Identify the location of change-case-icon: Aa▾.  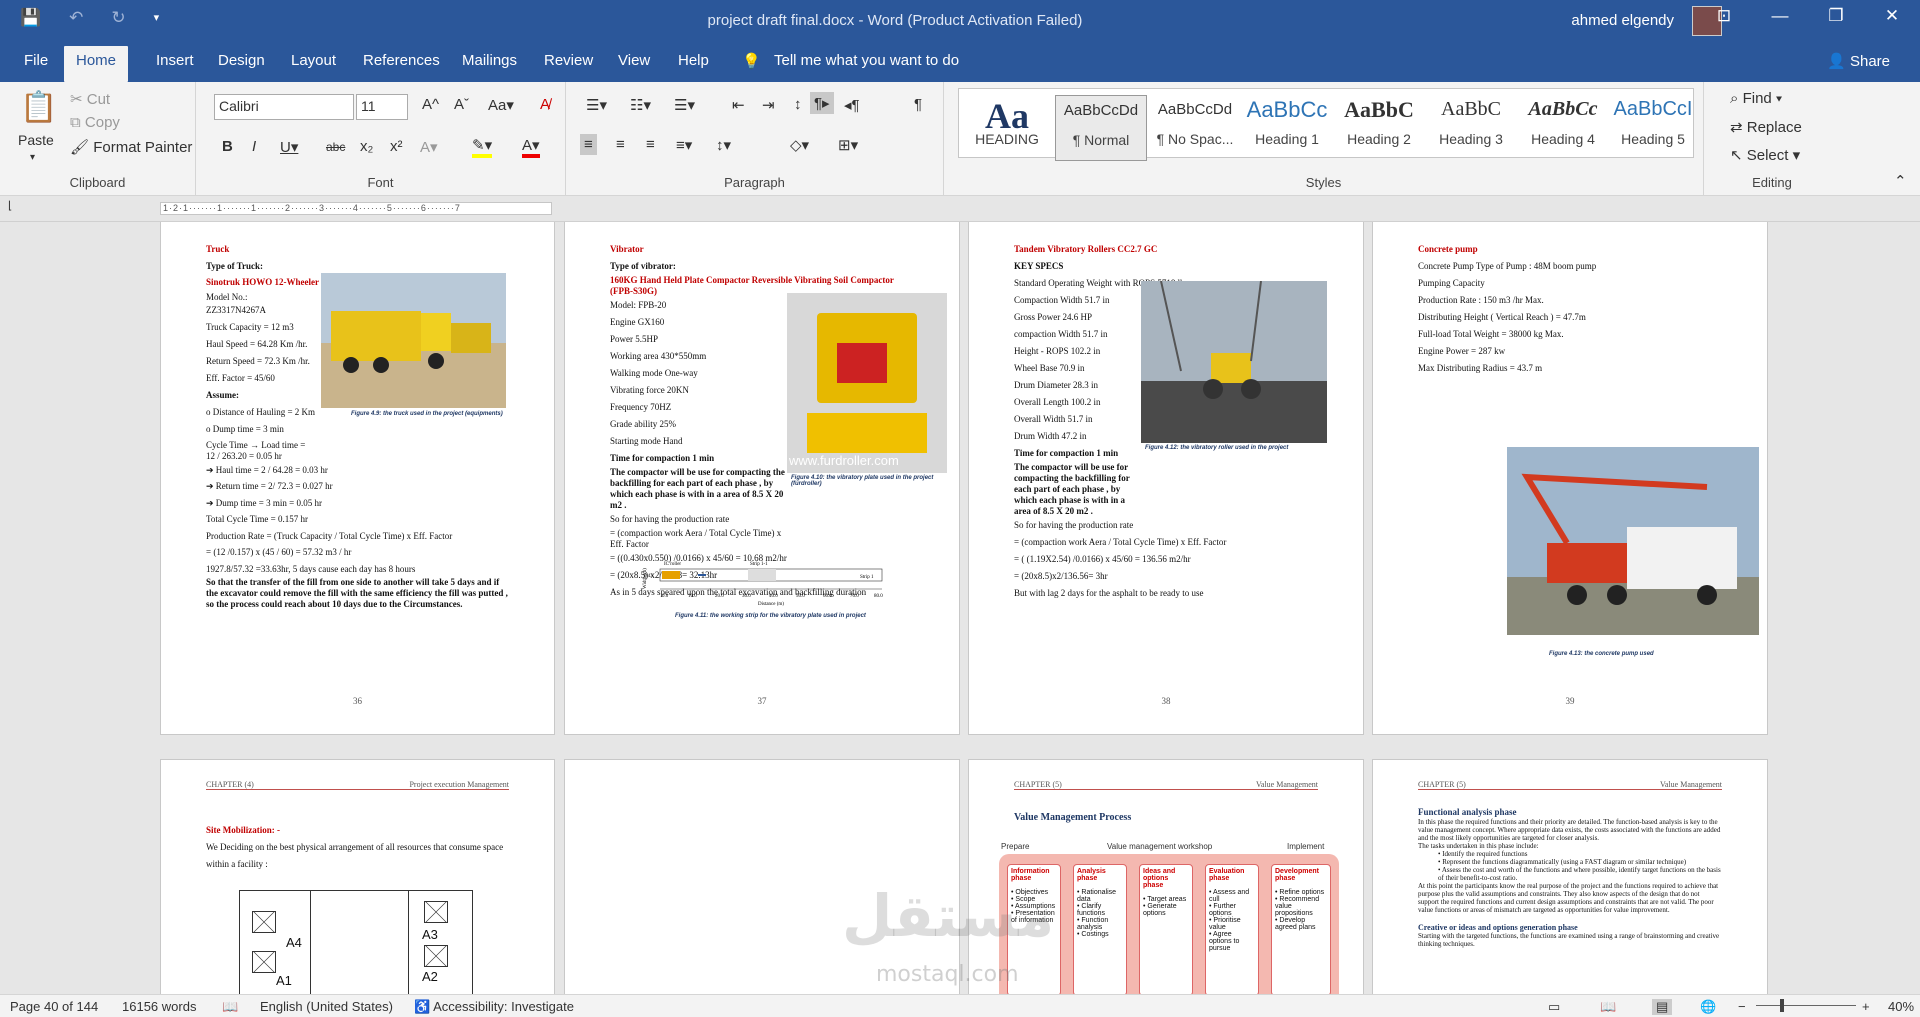
(501, 105).